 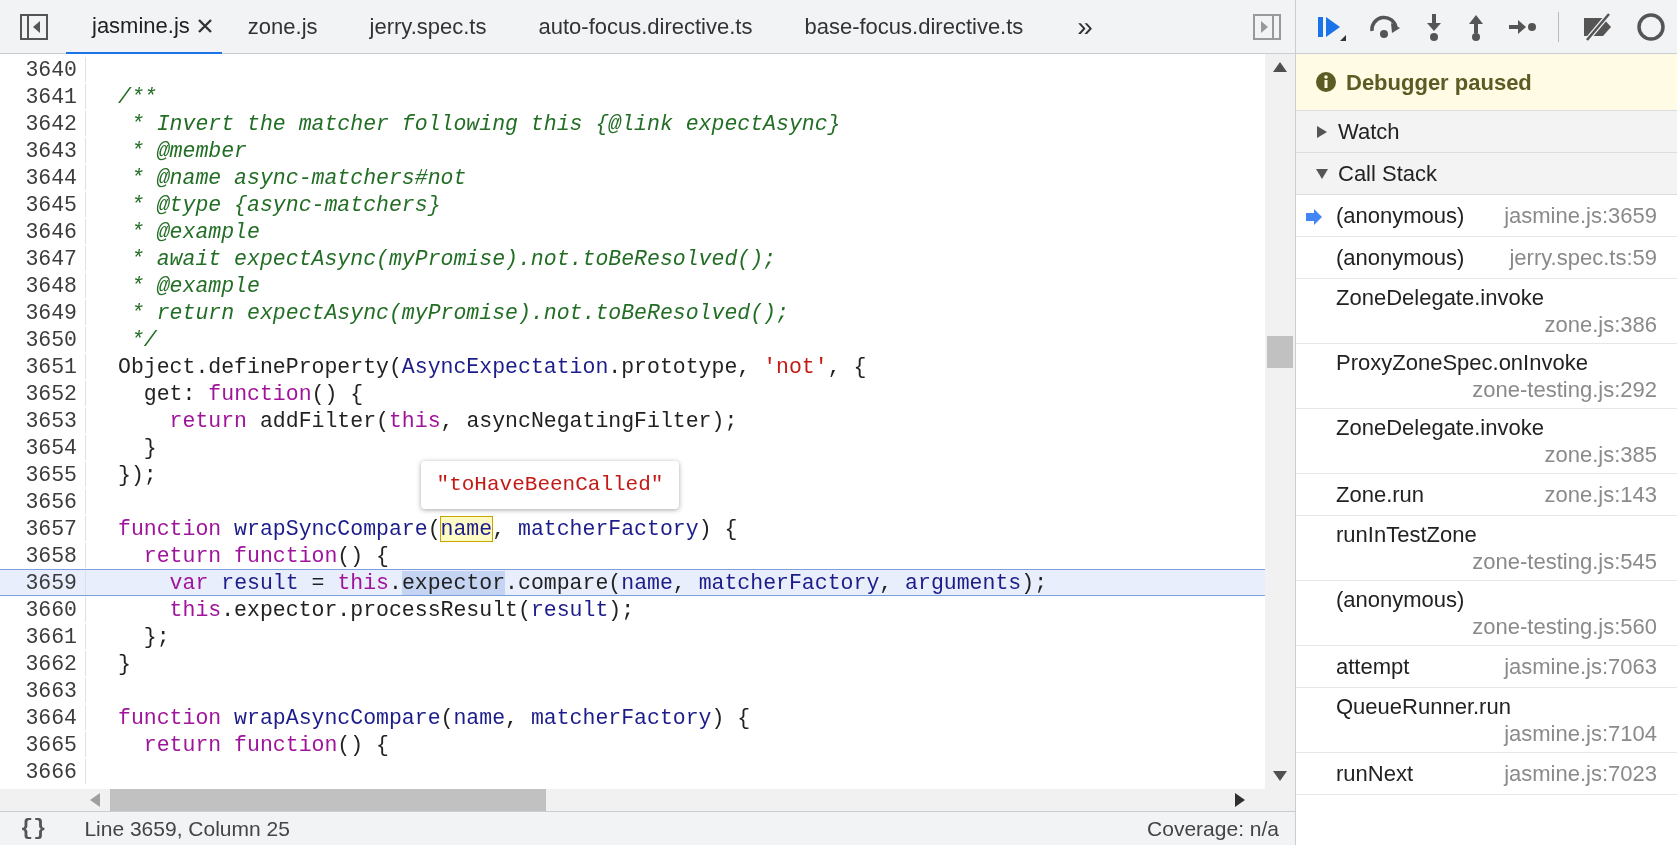 What do you see at coordinates (137, 96) in the screenshot?
I see `code-line: /**` at bounding box center [137, 96].